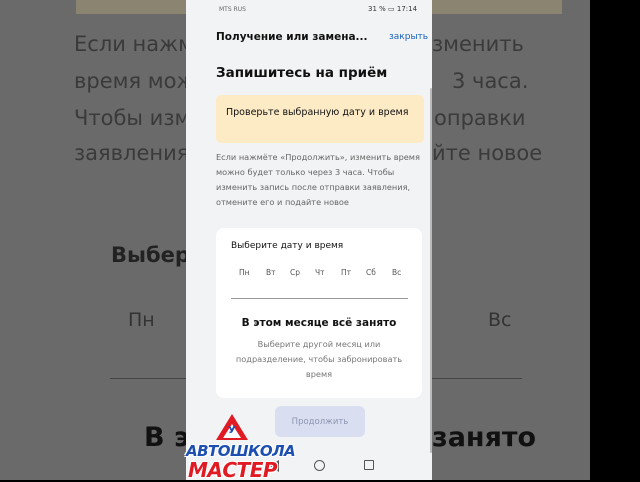 The image size is (640, 482). Describe the element at coordinates (287, 246) in the screenshot. I see `calendar-heading: Выберите дату и время` at that location.